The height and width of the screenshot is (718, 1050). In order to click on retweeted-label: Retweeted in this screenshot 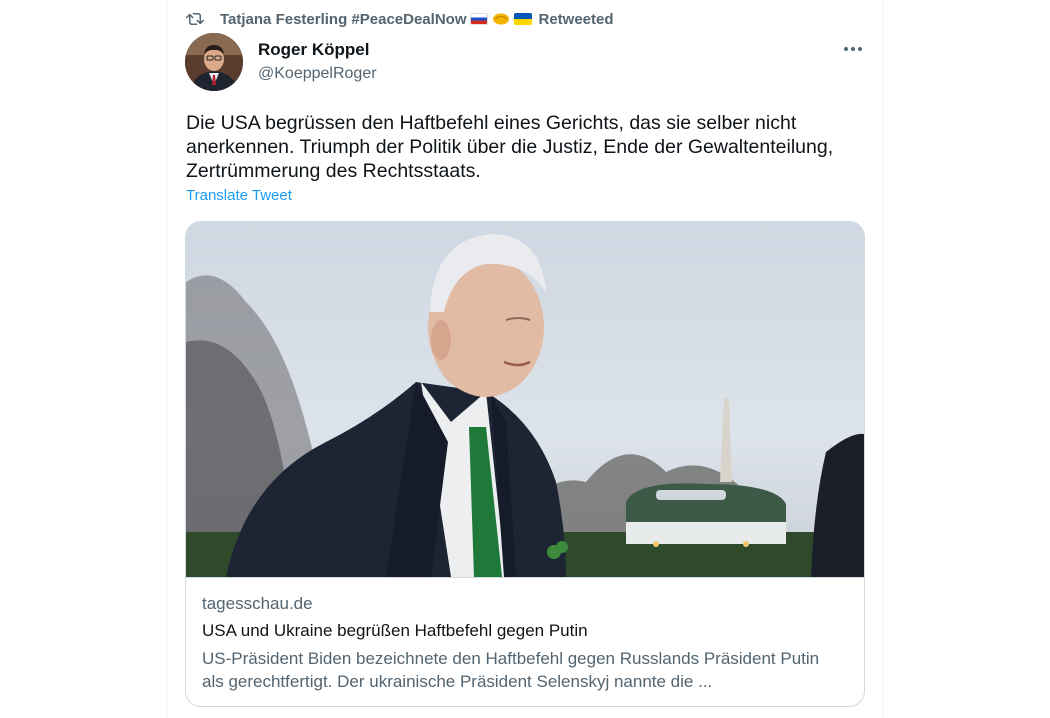, I will do `click(576, 19)`.